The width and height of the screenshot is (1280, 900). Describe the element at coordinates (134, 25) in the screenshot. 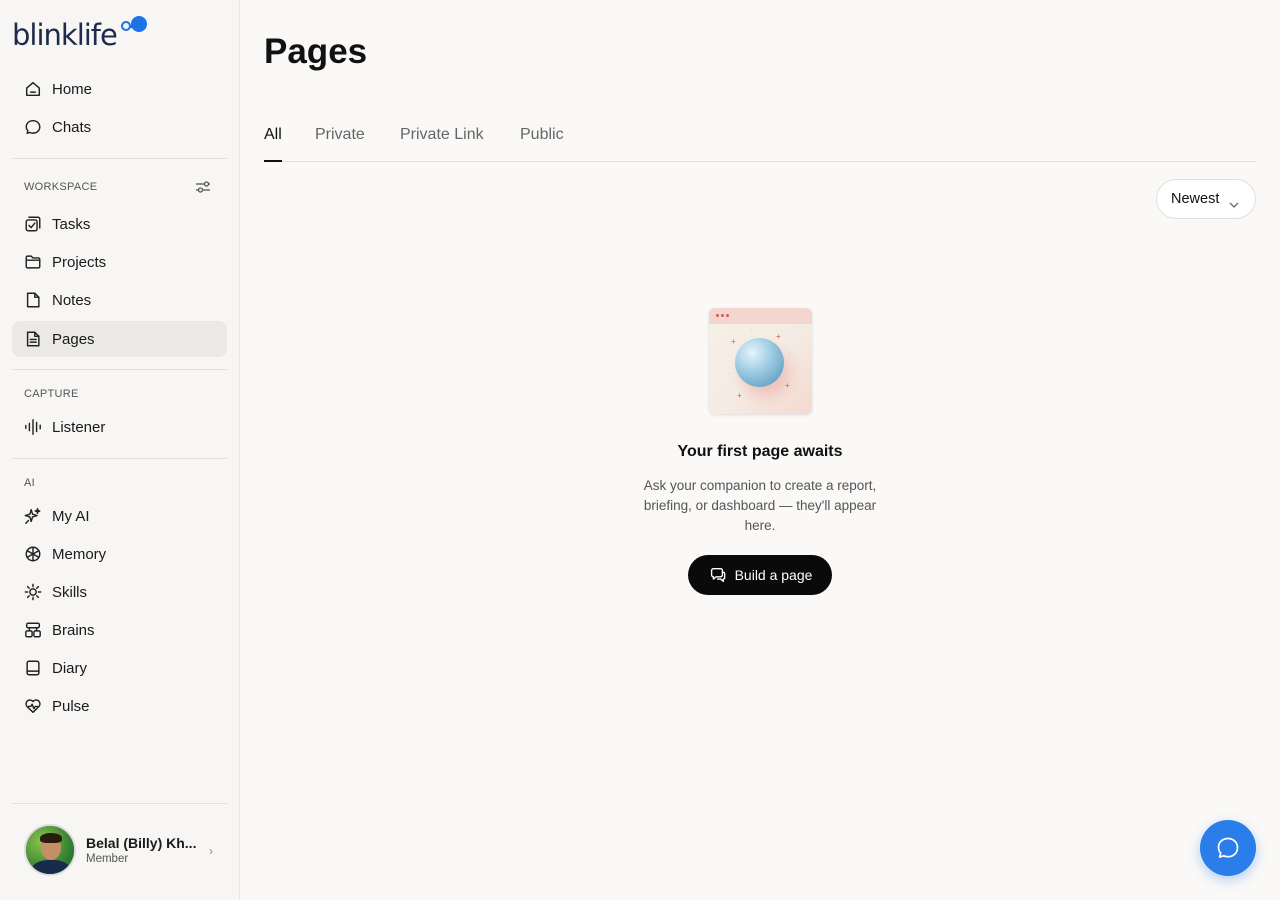

I see `logo-dots-icon` at that location.